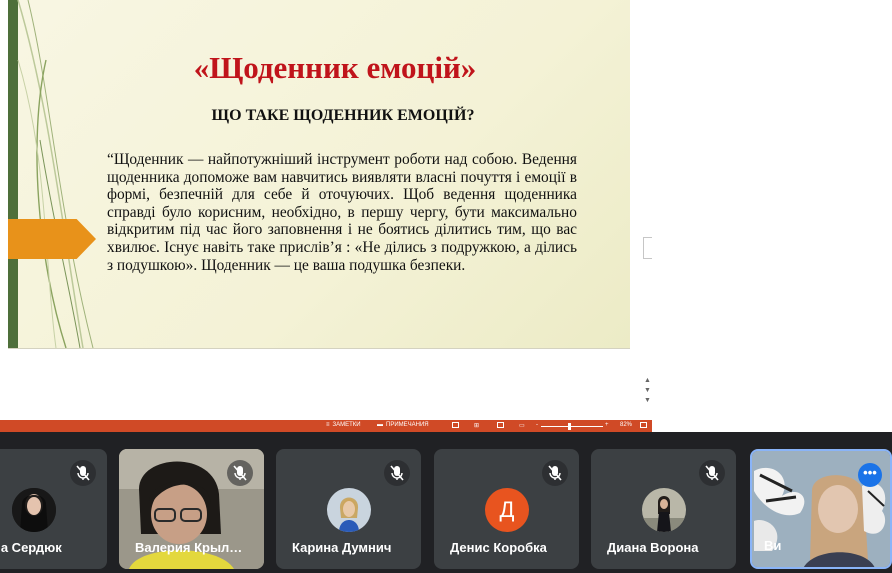 This screenshot has width=892, height=573. I want to click on vertical-scrollbar-thumb, so click(647, 248).